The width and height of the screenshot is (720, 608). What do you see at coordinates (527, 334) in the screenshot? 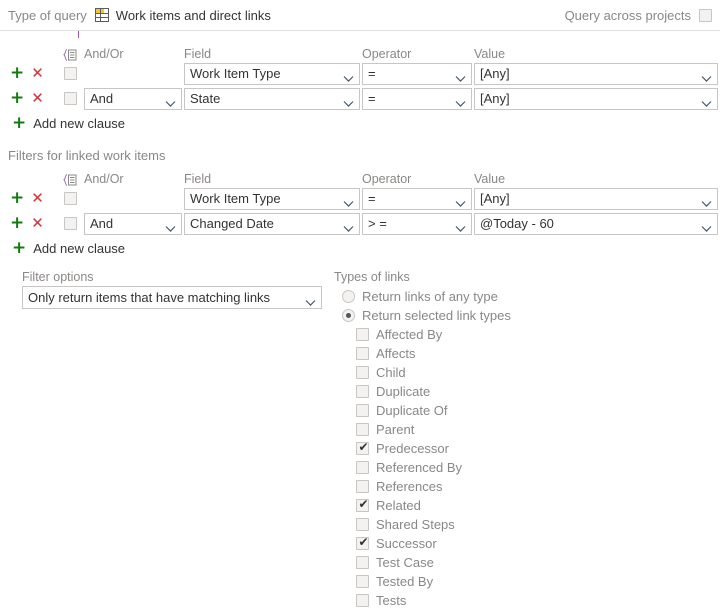
I see `link-type-affected-by: Affected By` at bounding box center [527, 334].